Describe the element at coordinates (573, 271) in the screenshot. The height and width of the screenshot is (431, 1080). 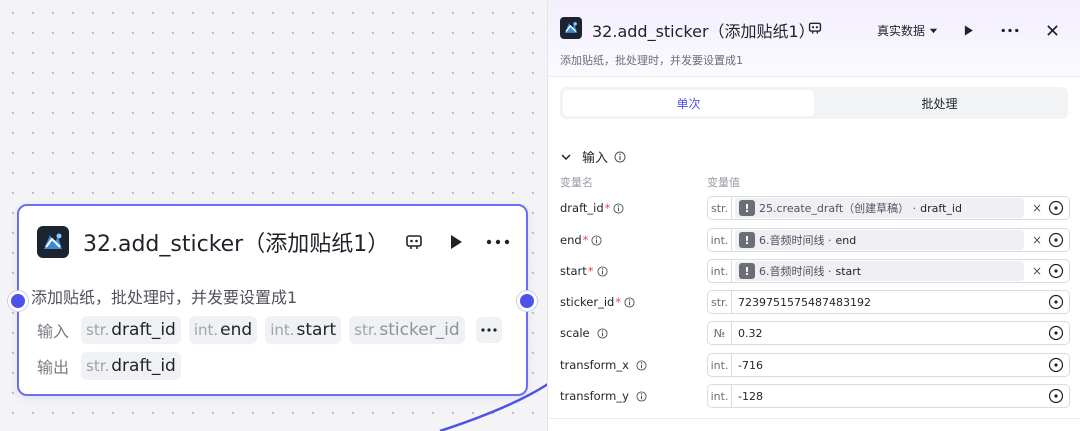
I see `param-name: start` at that location.